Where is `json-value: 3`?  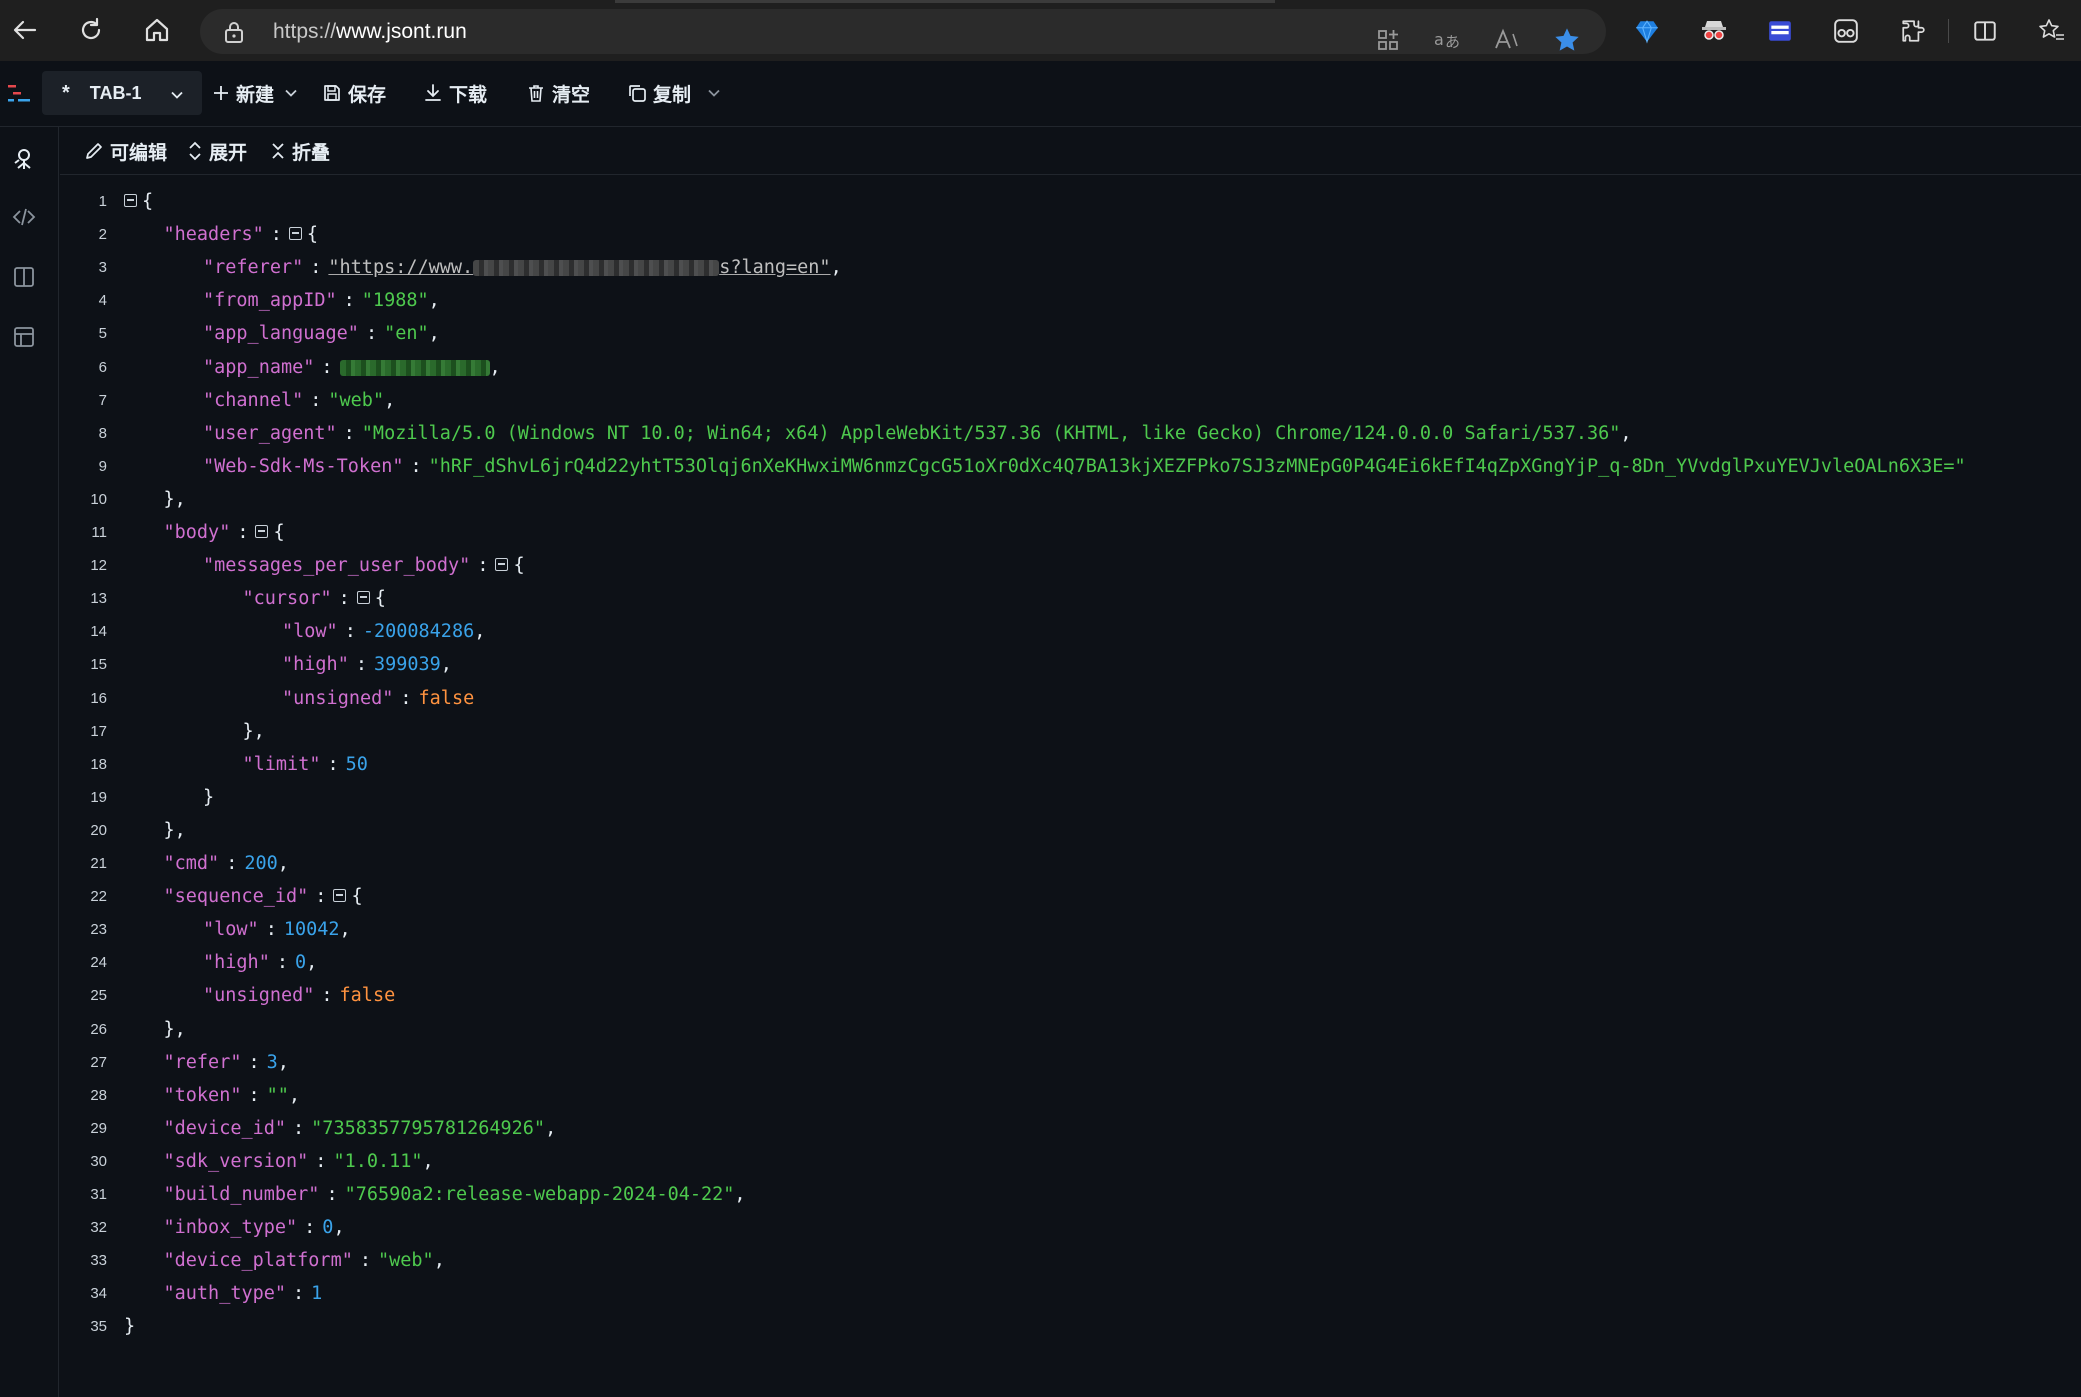 json-value: 3 is located at coordinates (272, 1062).